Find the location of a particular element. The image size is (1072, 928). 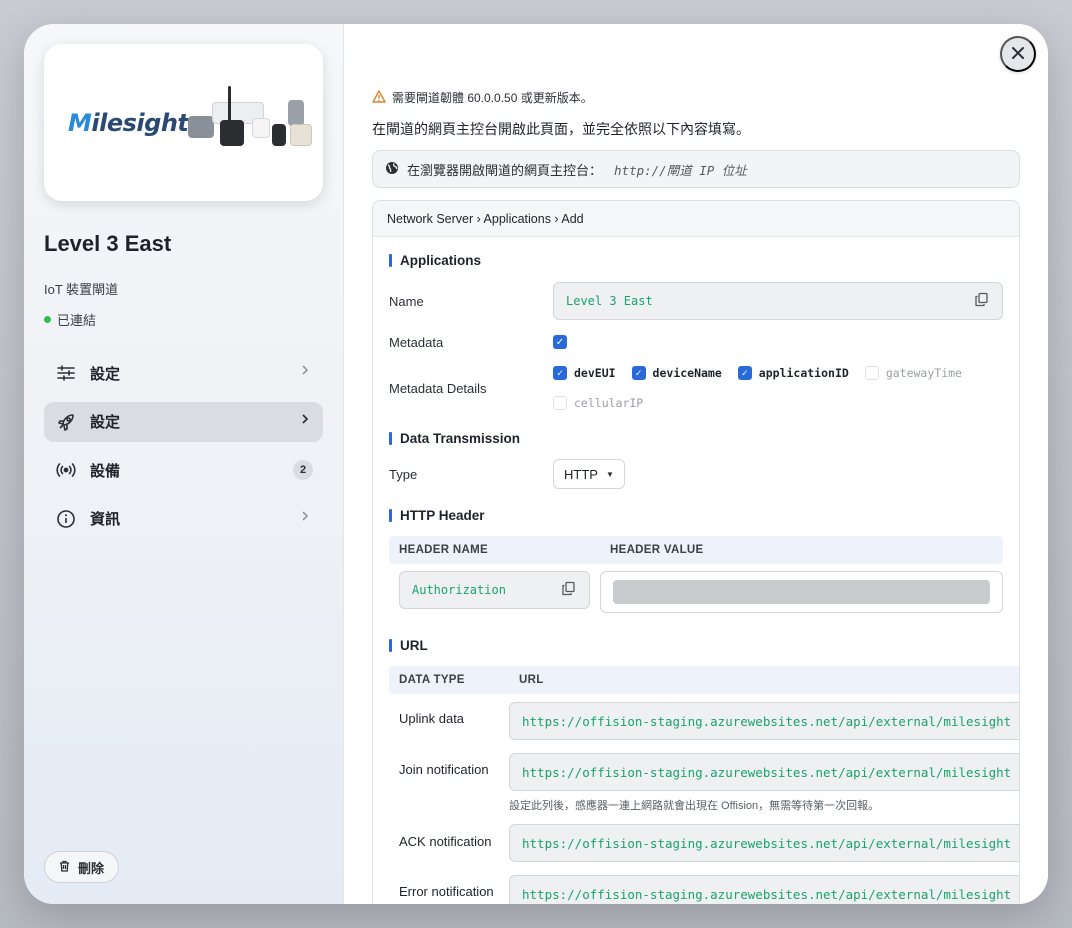

delete-label: 刪除 is located at coordinates (91, 868).